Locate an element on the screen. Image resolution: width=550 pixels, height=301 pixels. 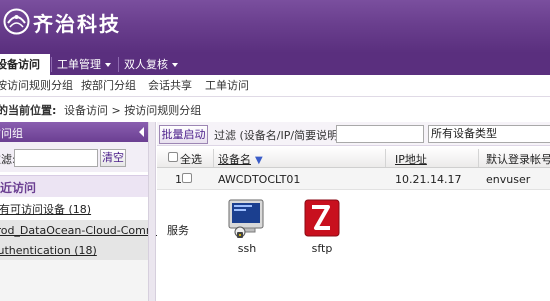
device-search-input is located at coordinates (380, 134).